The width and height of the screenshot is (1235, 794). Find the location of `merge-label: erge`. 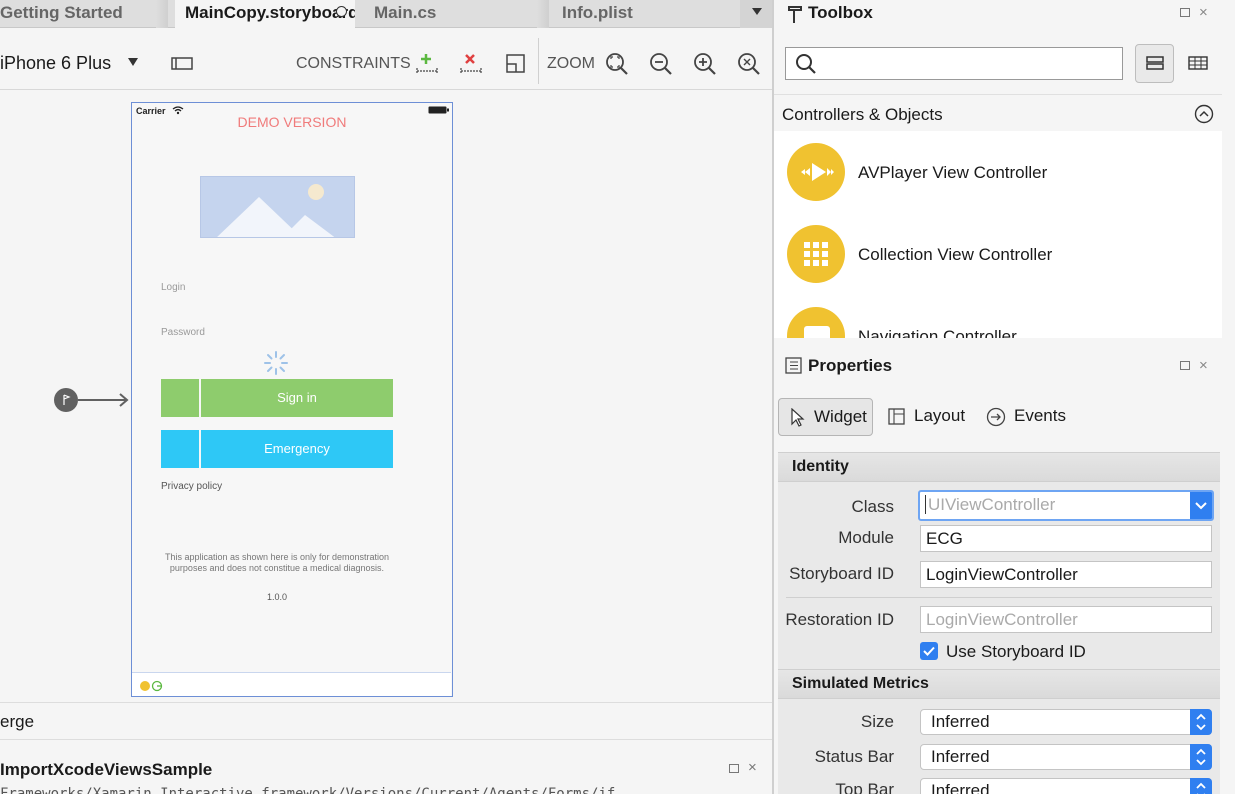

merge-label: erge is located at coordinates (17, 722).